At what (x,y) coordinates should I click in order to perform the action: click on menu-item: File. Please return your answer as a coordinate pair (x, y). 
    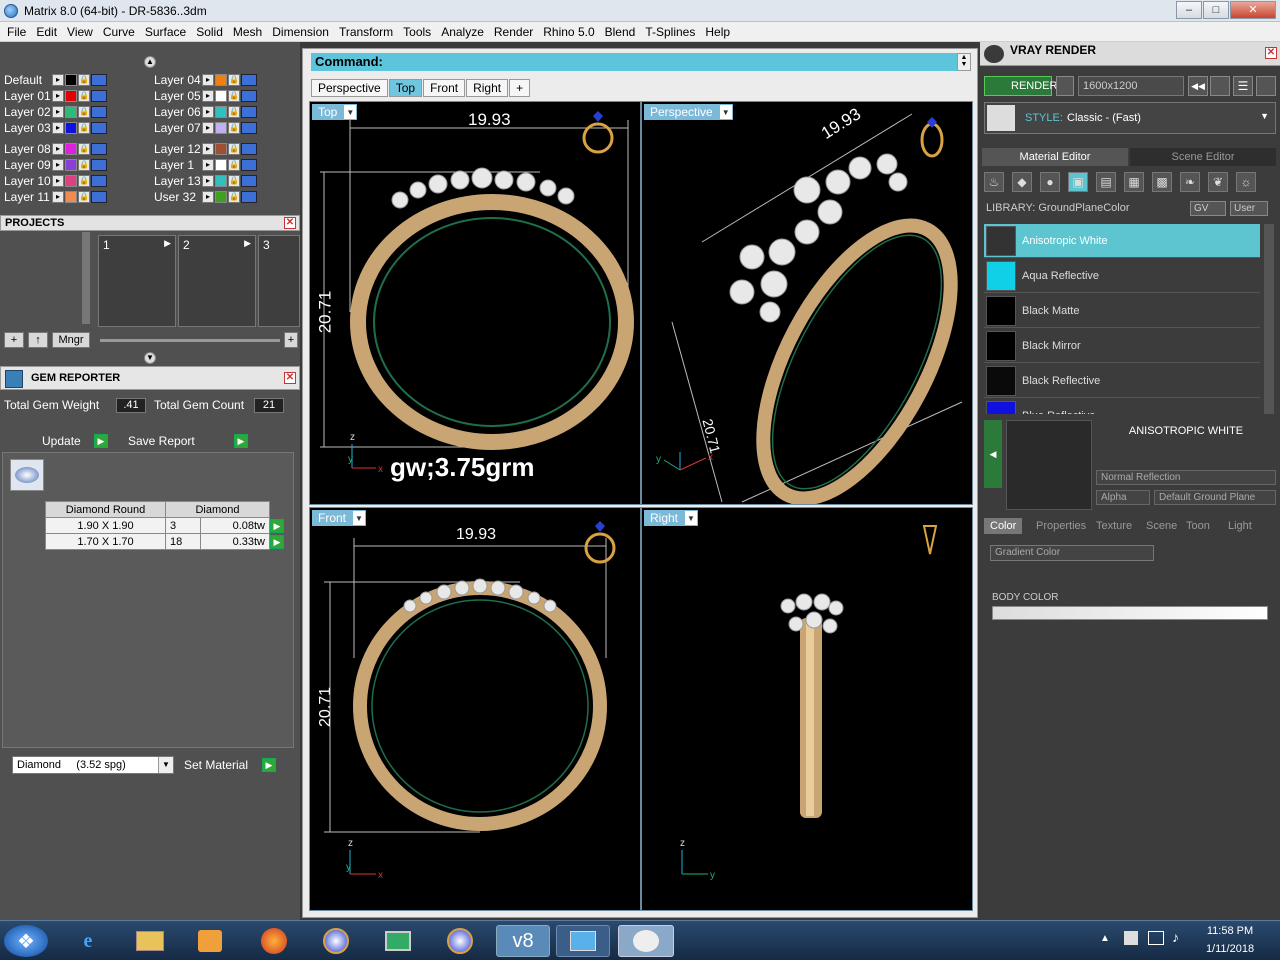
    Looking at the image, I should click on (16, 32).